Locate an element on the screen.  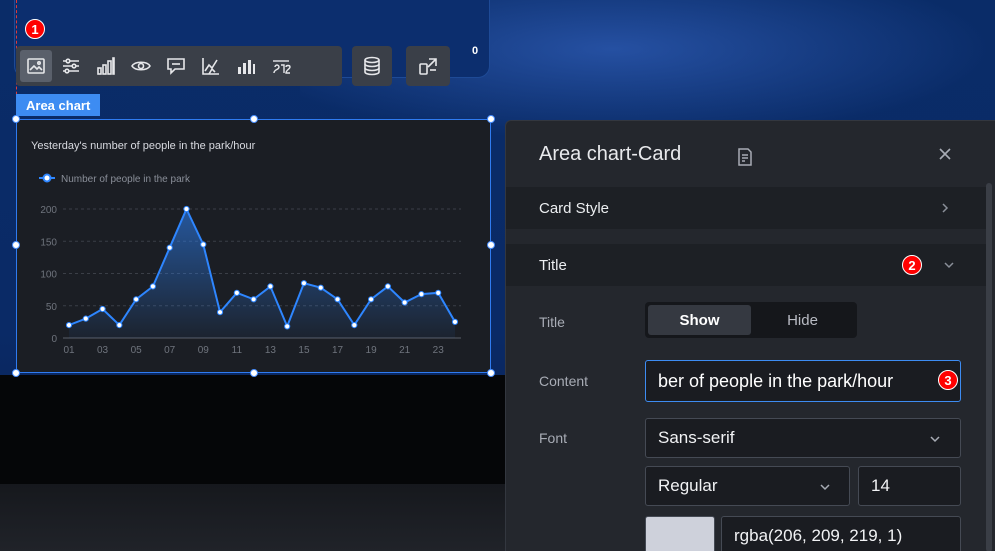
x-tick-label: 05 is located at coordinates (137, 350).